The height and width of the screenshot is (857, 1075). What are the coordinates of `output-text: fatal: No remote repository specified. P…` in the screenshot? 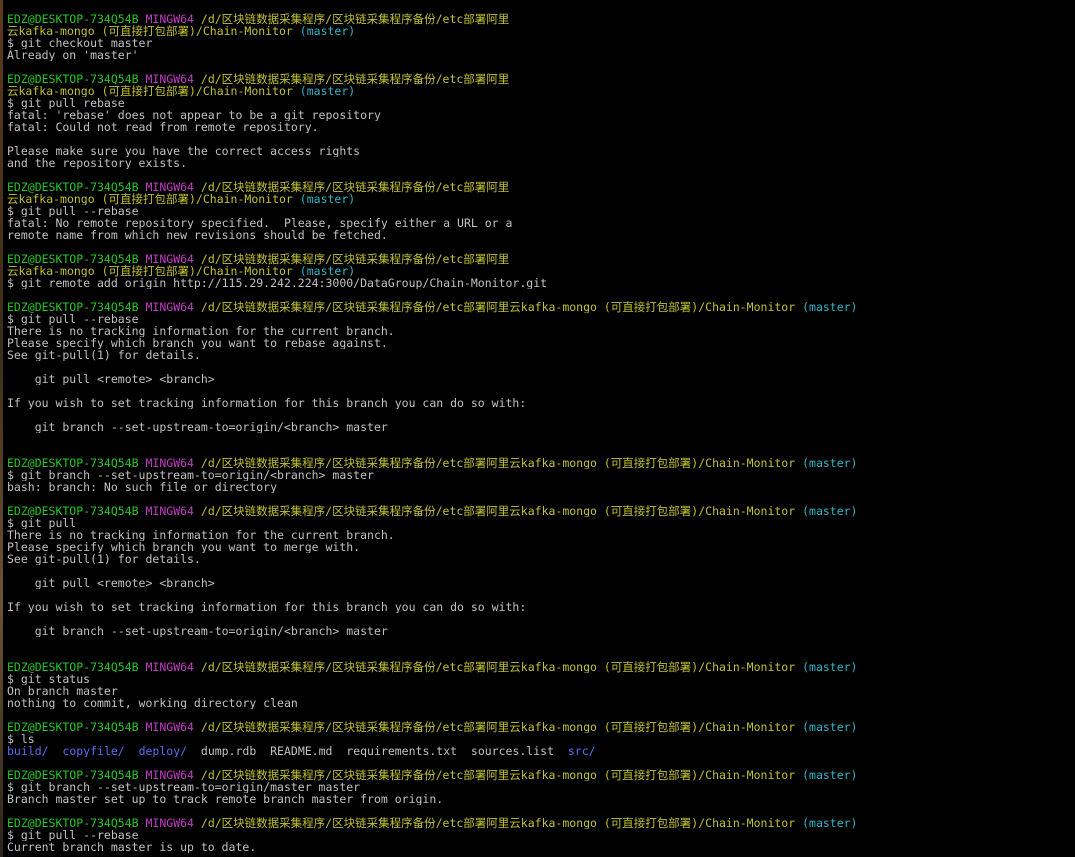 It's located at (260, 223).